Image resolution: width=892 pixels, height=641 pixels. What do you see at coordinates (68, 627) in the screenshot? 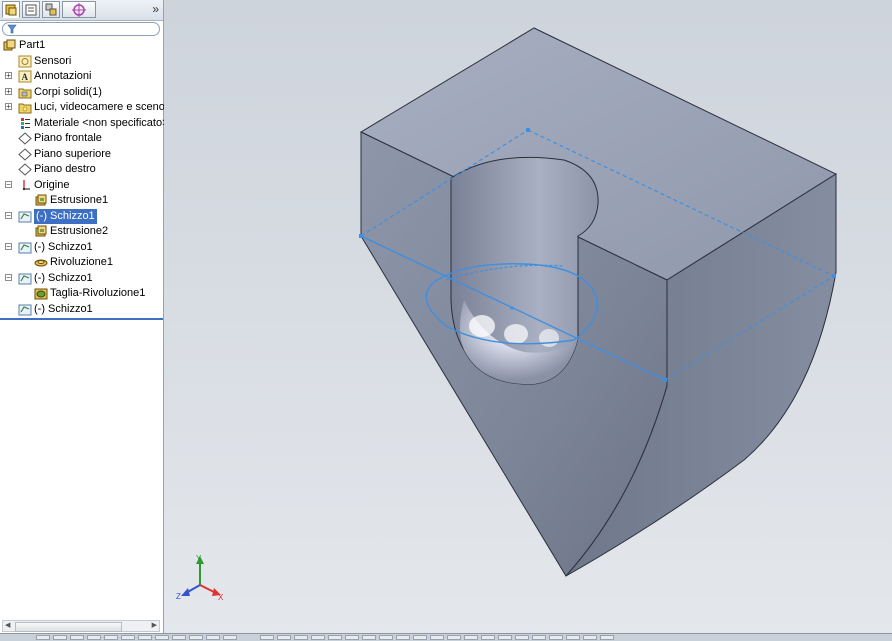
I see `scrollbar-thumb` at bounding box center [68, 627].